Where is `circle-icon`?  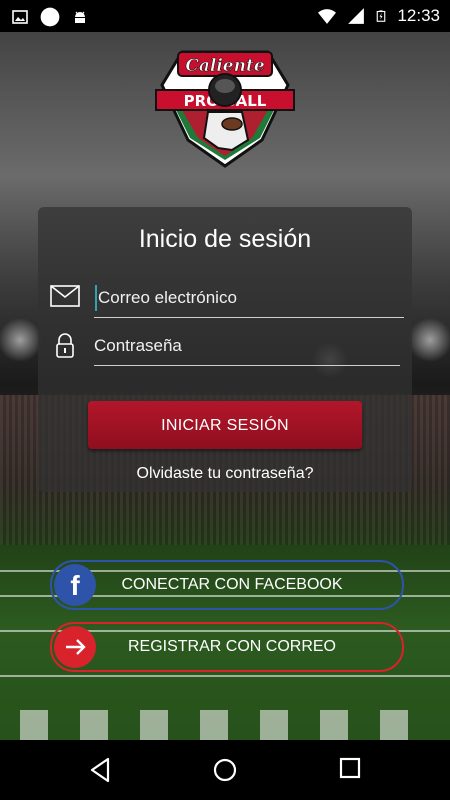
circle-icon is located at coordinates (50, 17).